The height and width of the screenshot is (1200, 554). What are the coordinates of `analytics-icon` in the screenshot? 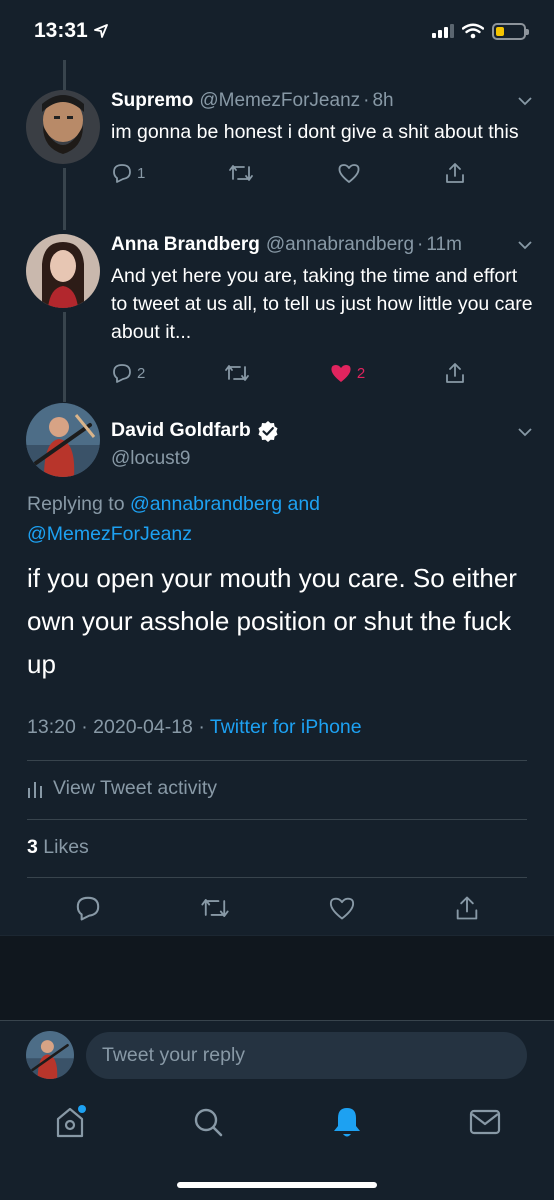 It's located at (35, 789).